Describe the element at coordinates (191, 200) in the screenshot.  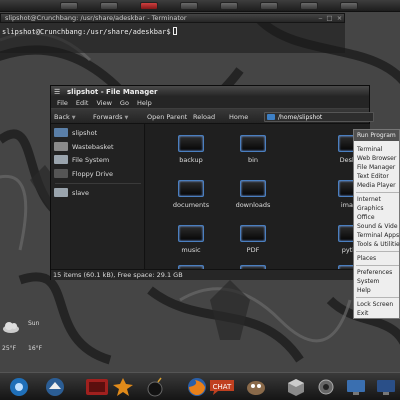
I see `folder-item: documents` at that location.